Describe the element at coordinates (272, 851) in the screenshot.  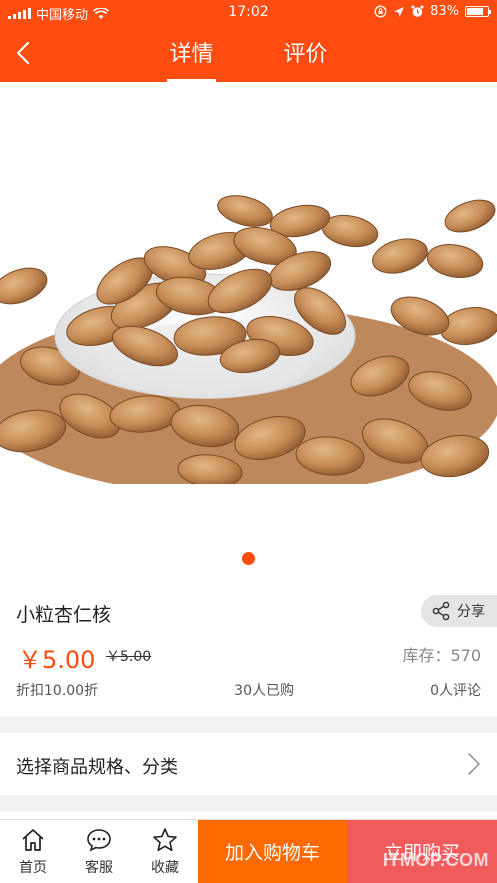
I see `add-to-cart-button: 加入购物车` at that location.